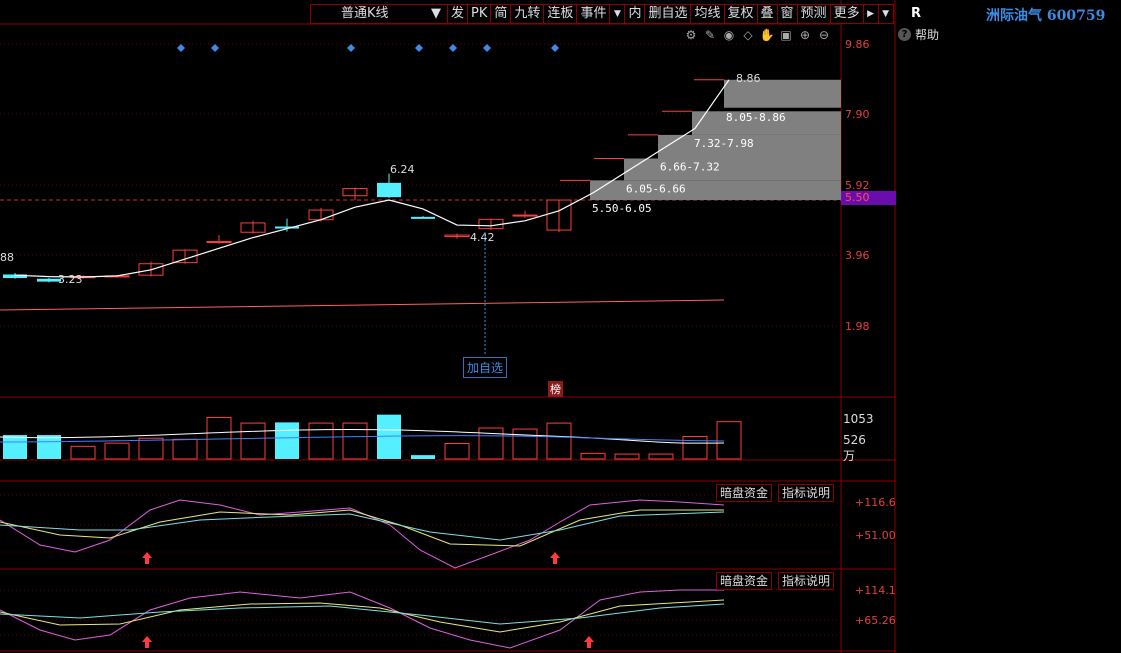 This screenshot has width=1121, height=653. What do you see at coordinates (875, 502) in the screenshot?
I see `ind1-tick: +116.6` at bounding box center [875, 502].